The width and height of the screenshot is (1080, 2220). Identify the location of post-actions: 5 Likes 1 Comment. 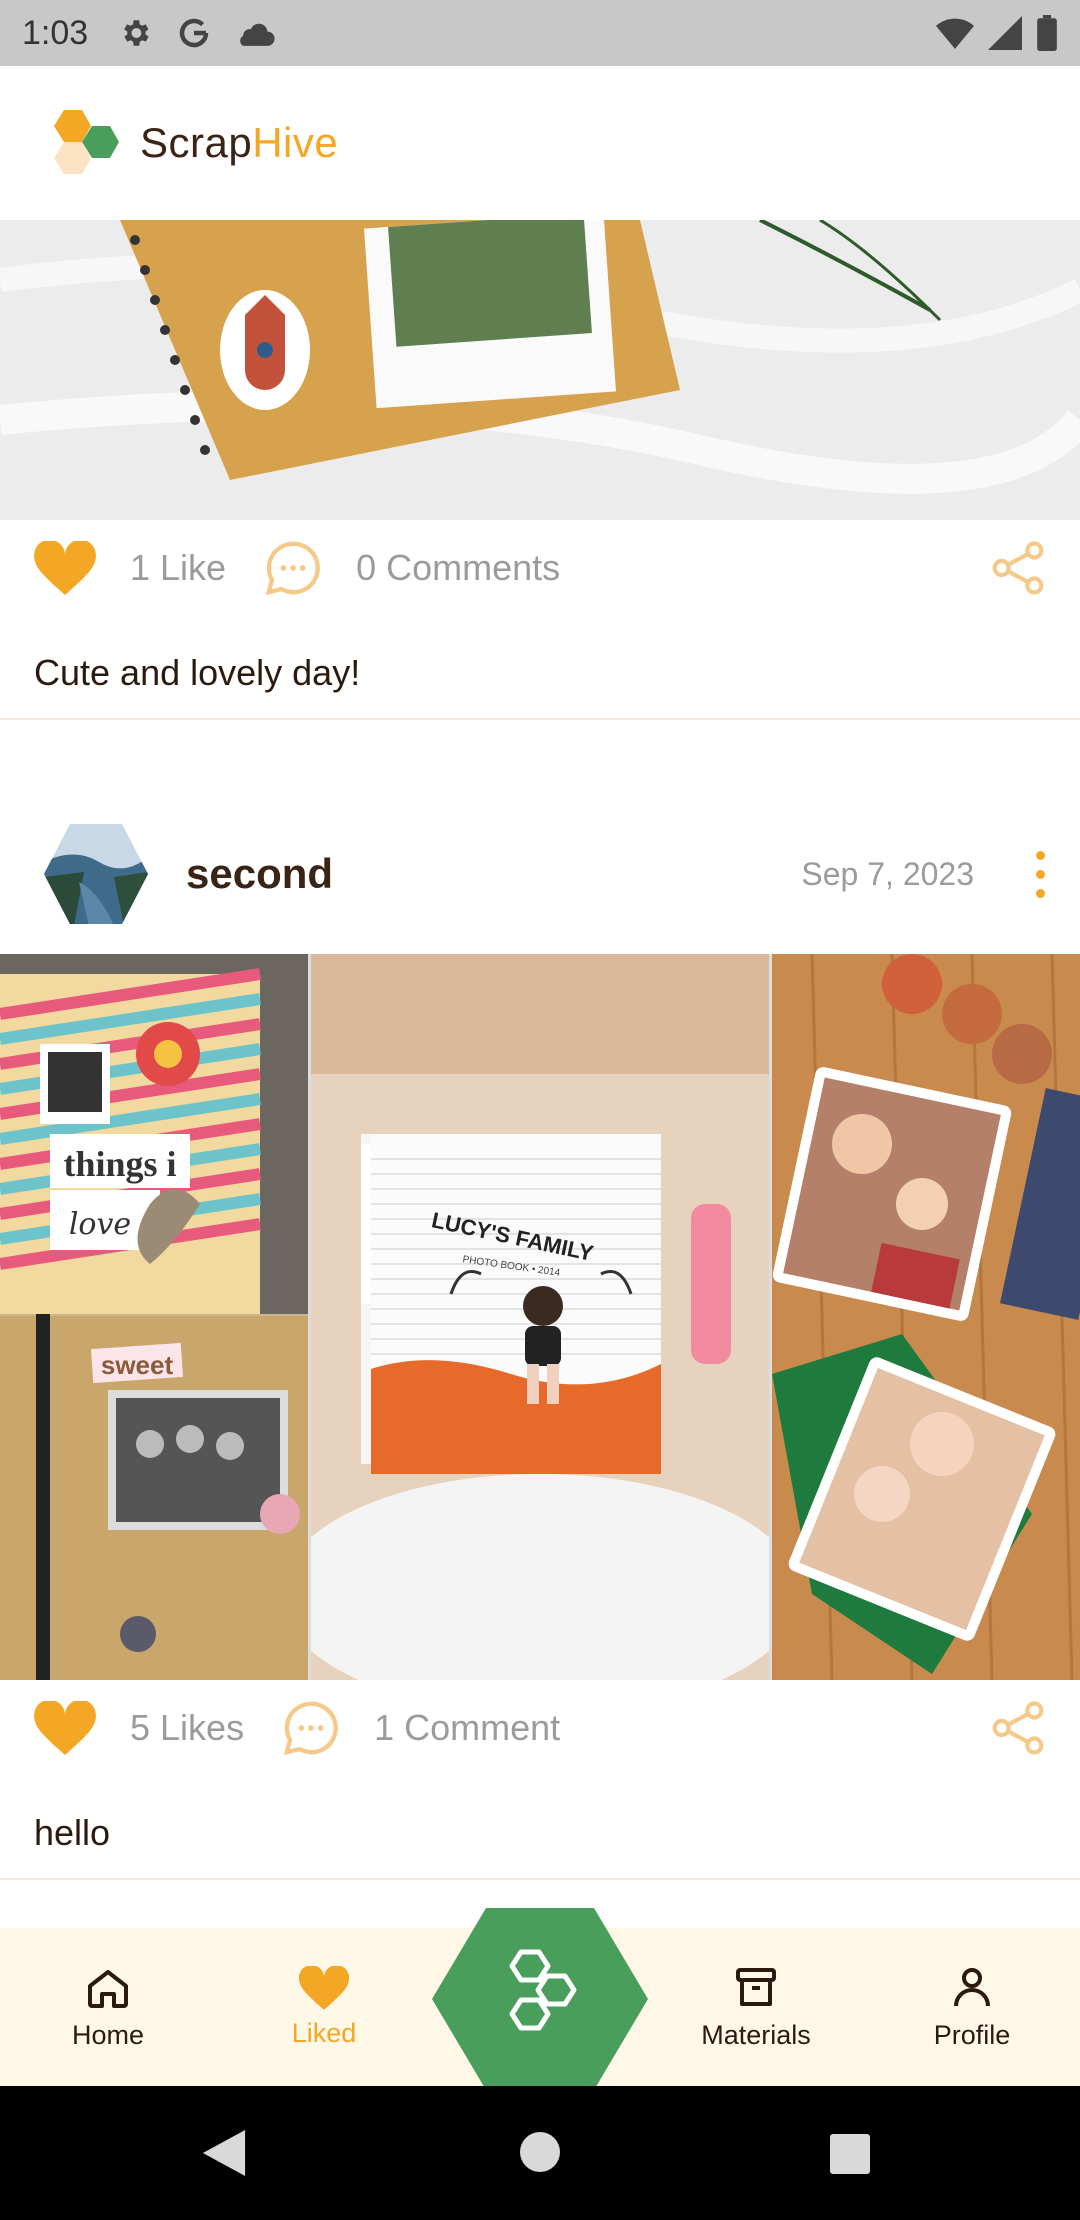
(540, 1728).